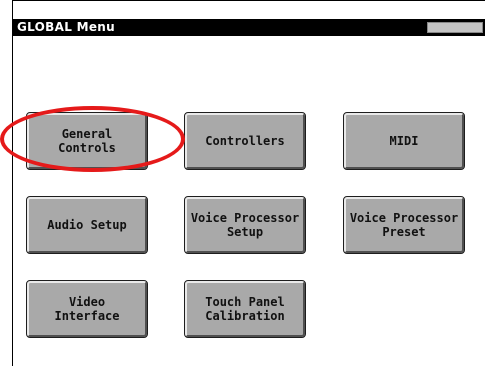  I want to click on window-frame-left, so click(12, 183).